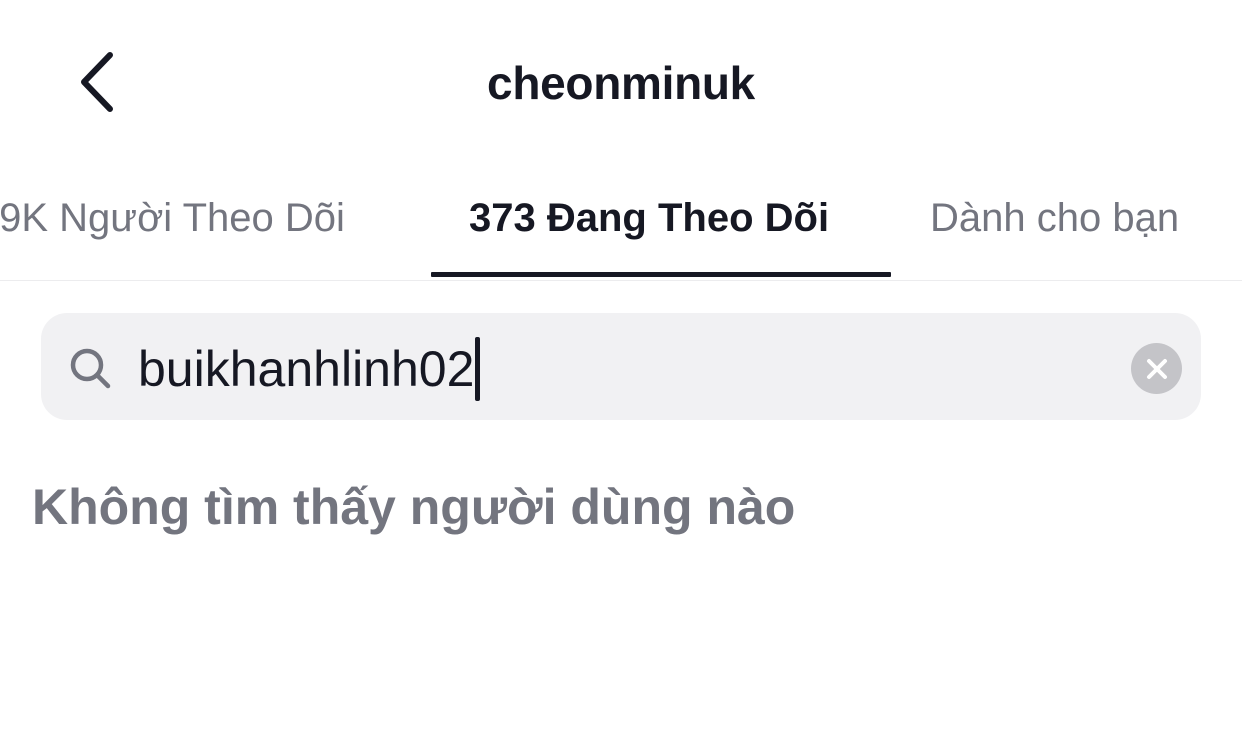 The image size is (1242, 740). I want to click on active-tab-indicator, so click(661, 274).